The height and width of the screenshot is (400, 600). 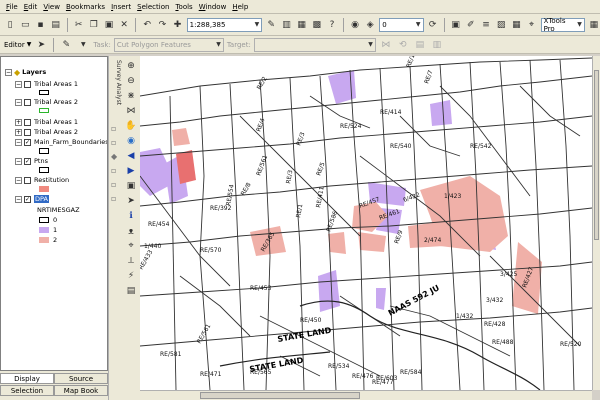 I want to click on zoom-in-icon: ⊕, so click(x=131, y=66).